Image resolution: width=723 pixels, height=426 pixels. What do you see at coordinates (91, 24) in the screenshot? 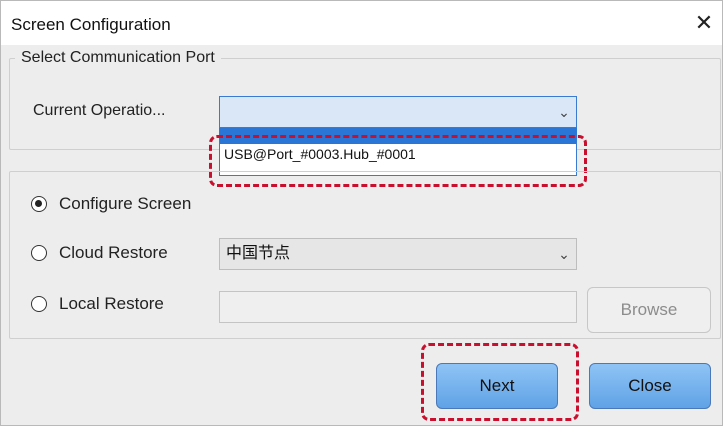
I see `window-title: Screen Configuration` at bounding box center [91, 24].